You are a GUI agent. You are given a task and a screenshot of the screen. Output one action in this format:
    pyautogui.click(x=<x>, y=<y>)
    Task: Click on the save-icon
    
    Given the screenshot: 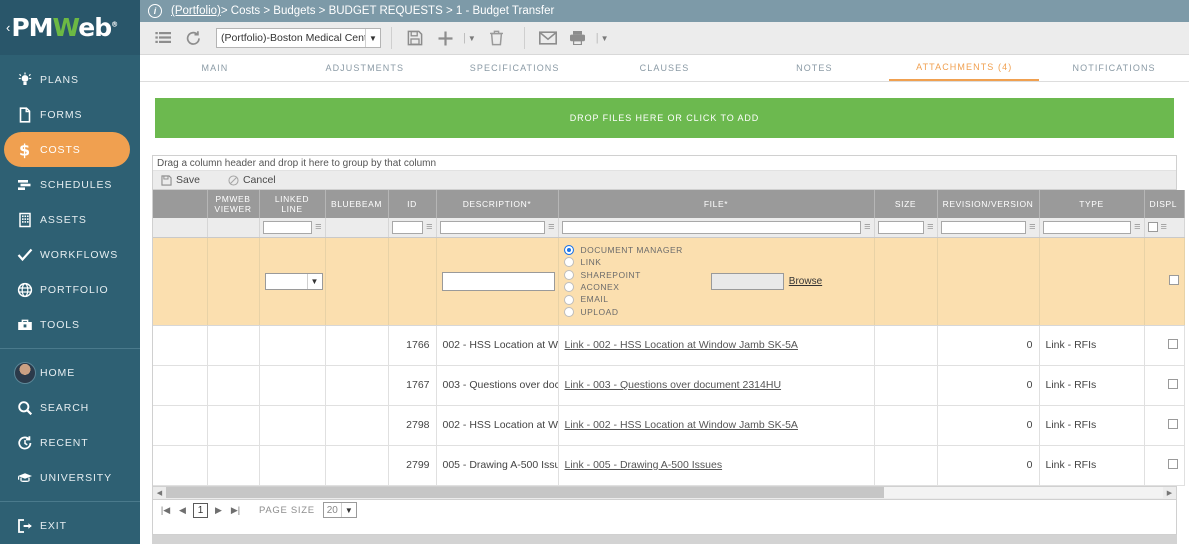 What is the action you would take?
    pyautogui.click(x=415, y=38)
    